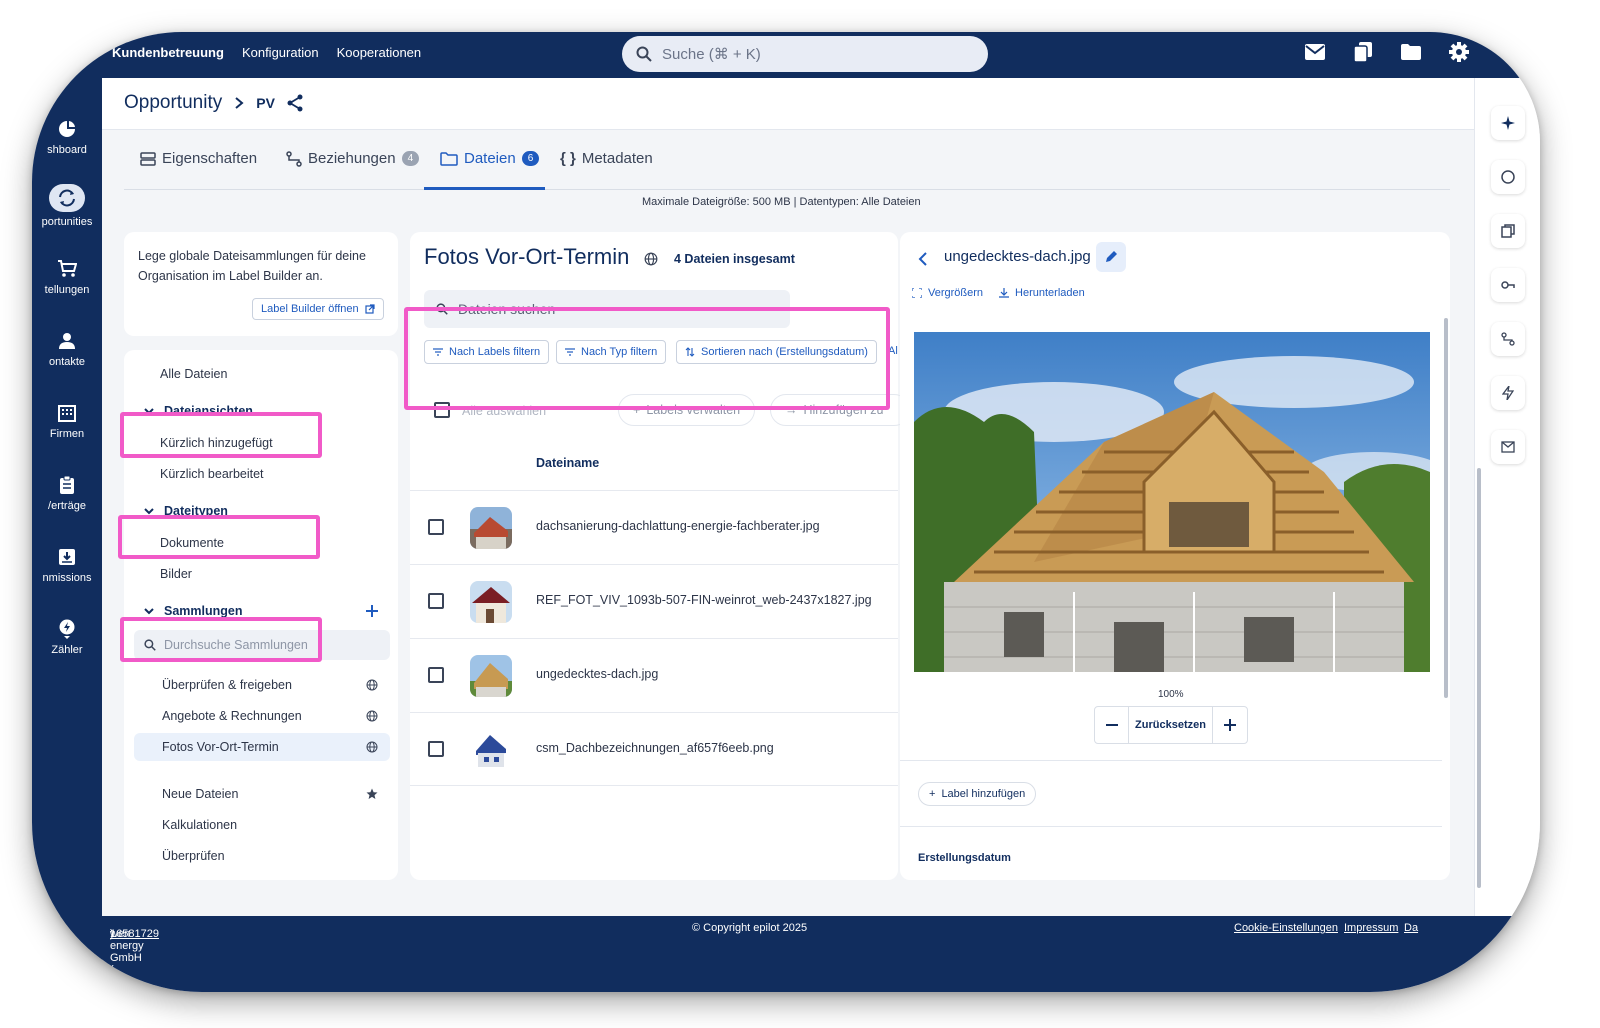 This screenshot has height=1028, width=1600. I want to click on tab-eigenschaften: Eigenschaften, so click(198, 158).